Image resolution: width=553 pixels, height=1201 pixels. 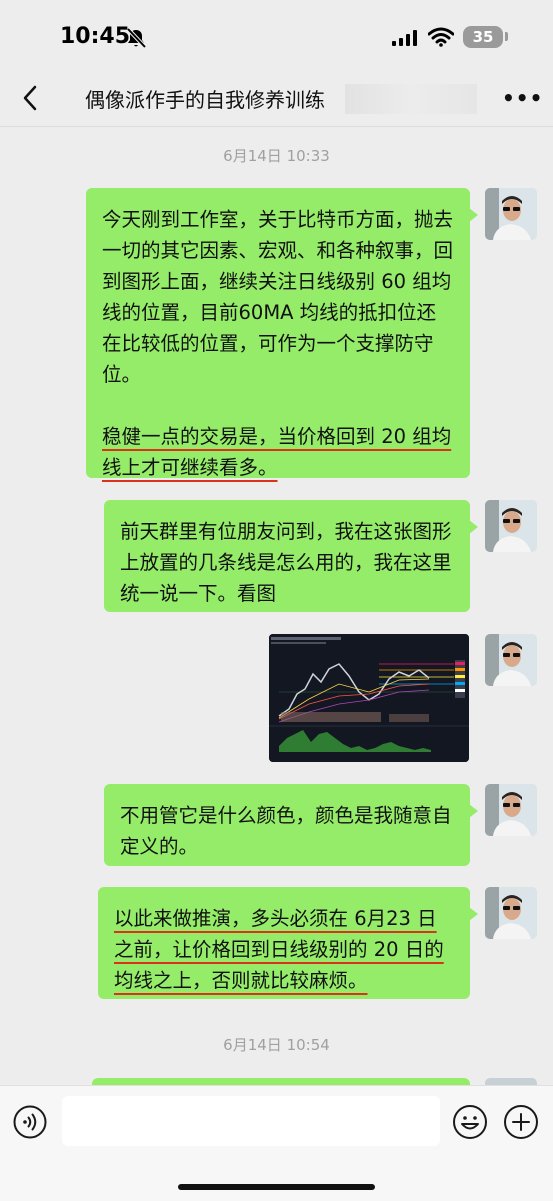 I want to click on emoji-icon, so click(x=470, y=1122).